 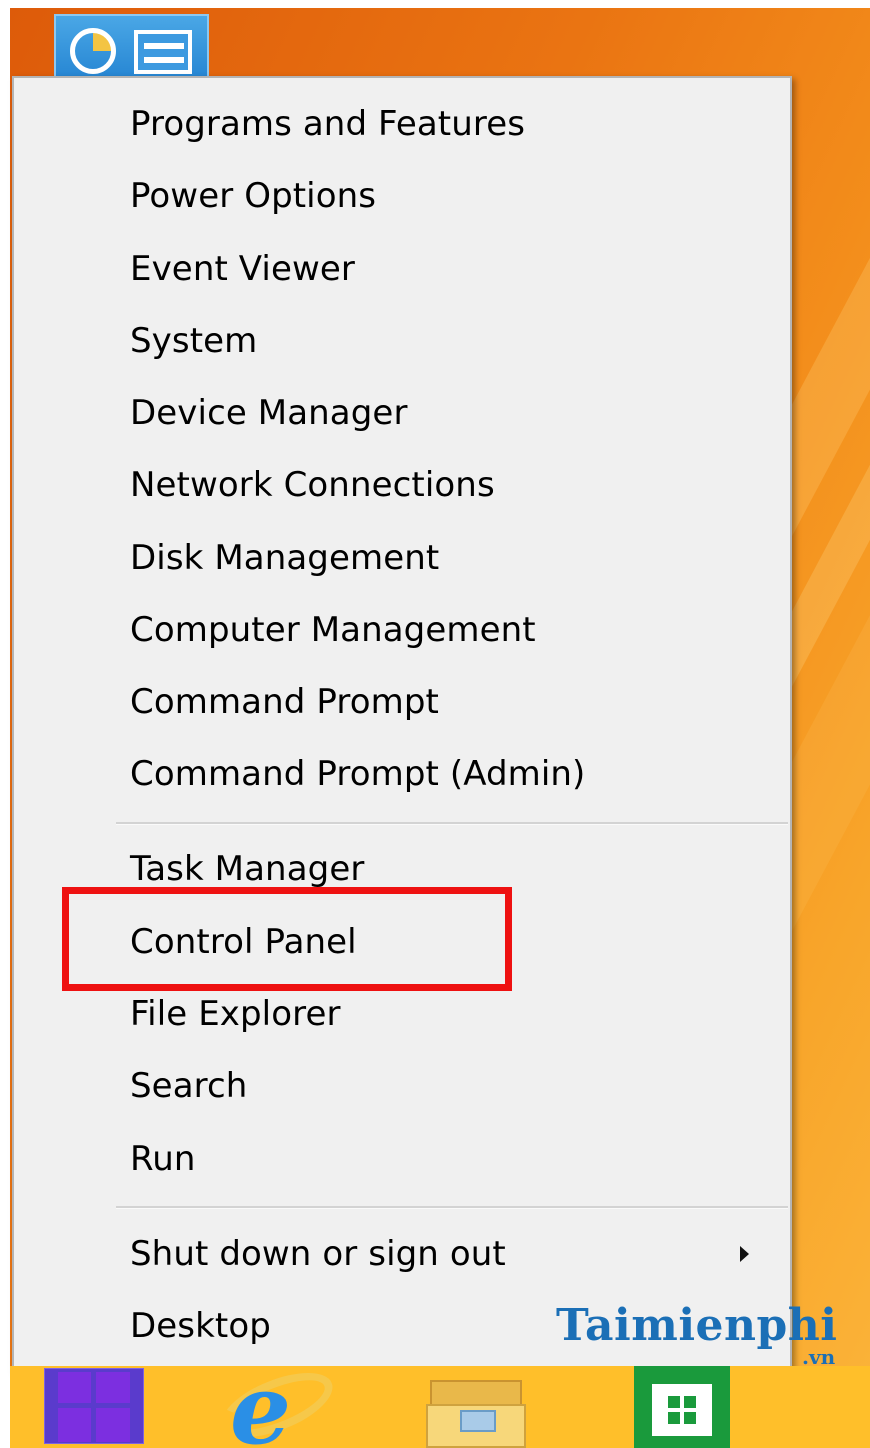 I want to click on menu-item-task-manager: Task Manager, so click(x=402, y=869).